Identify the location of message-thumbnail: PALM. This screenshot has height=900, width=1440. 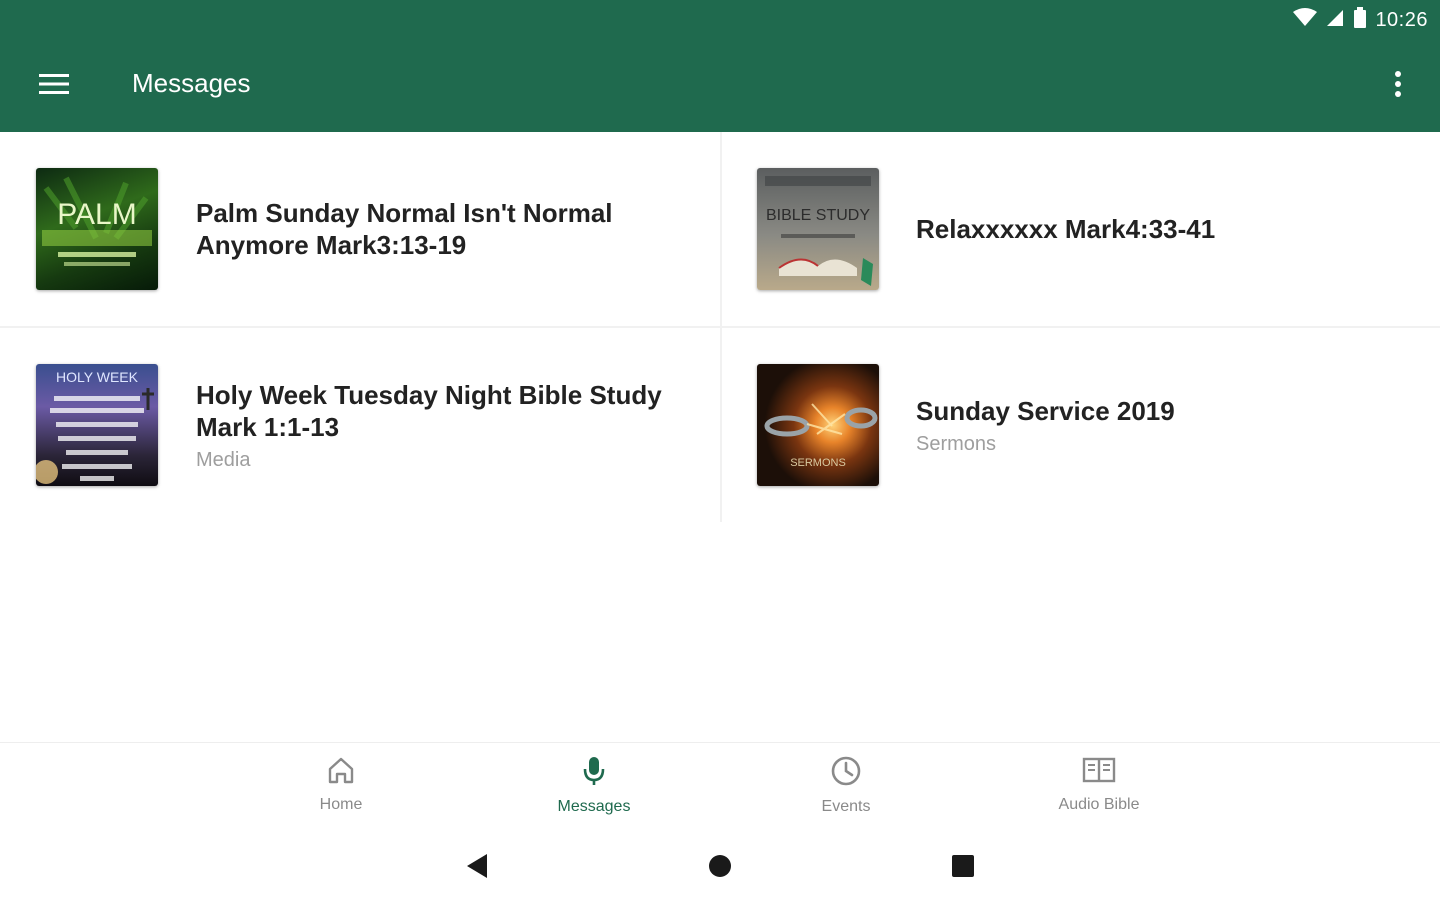
(97, 229).